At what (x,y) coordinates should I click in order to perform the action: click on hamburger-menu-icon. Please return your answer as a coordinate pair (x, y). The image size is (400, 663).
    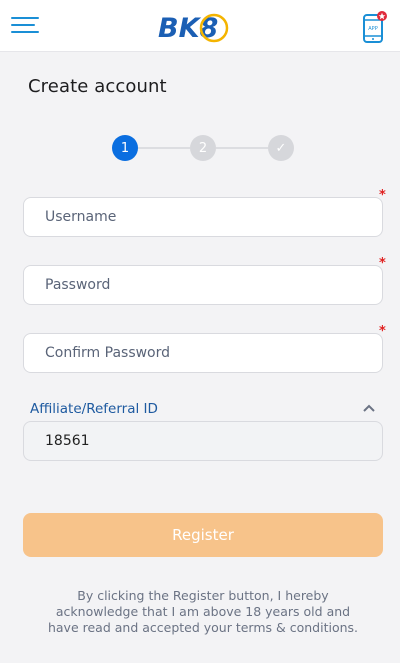
    Looking at the image, I should click on (26, 25).